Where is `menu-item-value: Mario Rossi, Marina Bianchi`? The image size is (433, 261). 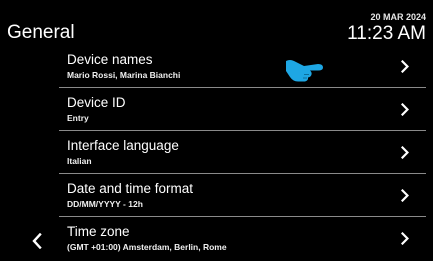
menu-item-value: Mario Rossi, Marina Bianchi is located at coordinates (124, 75).